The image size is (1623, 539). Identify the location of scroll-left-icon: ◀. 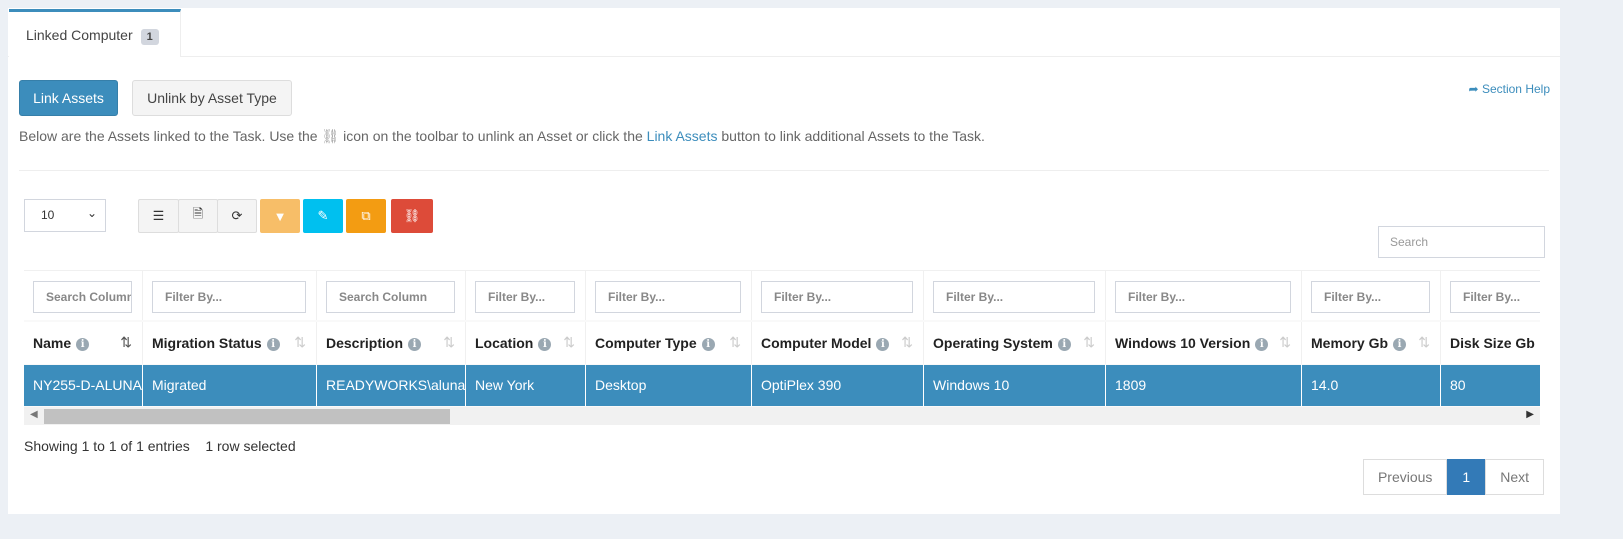
(34, 414).